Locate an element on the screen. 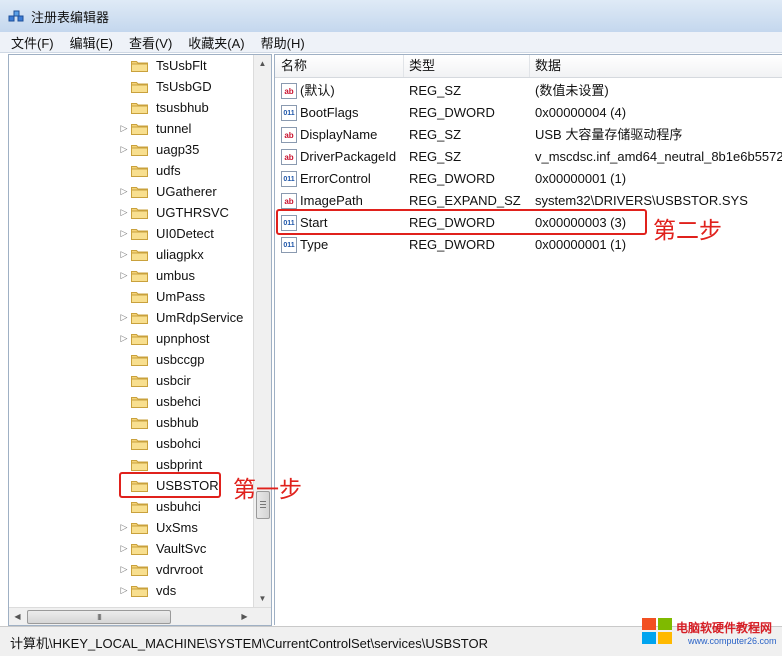  value-data: USB 大容量存储驱动程序 is located at coordinates (609, 134).